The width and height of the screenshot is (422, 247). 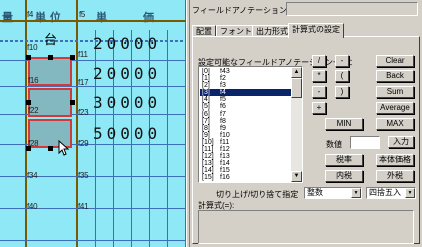 What do you see at coordinates (296, 176) in the screenshot?
I see `scroll-down-icon: ▼` at bounding box center [296, 176].